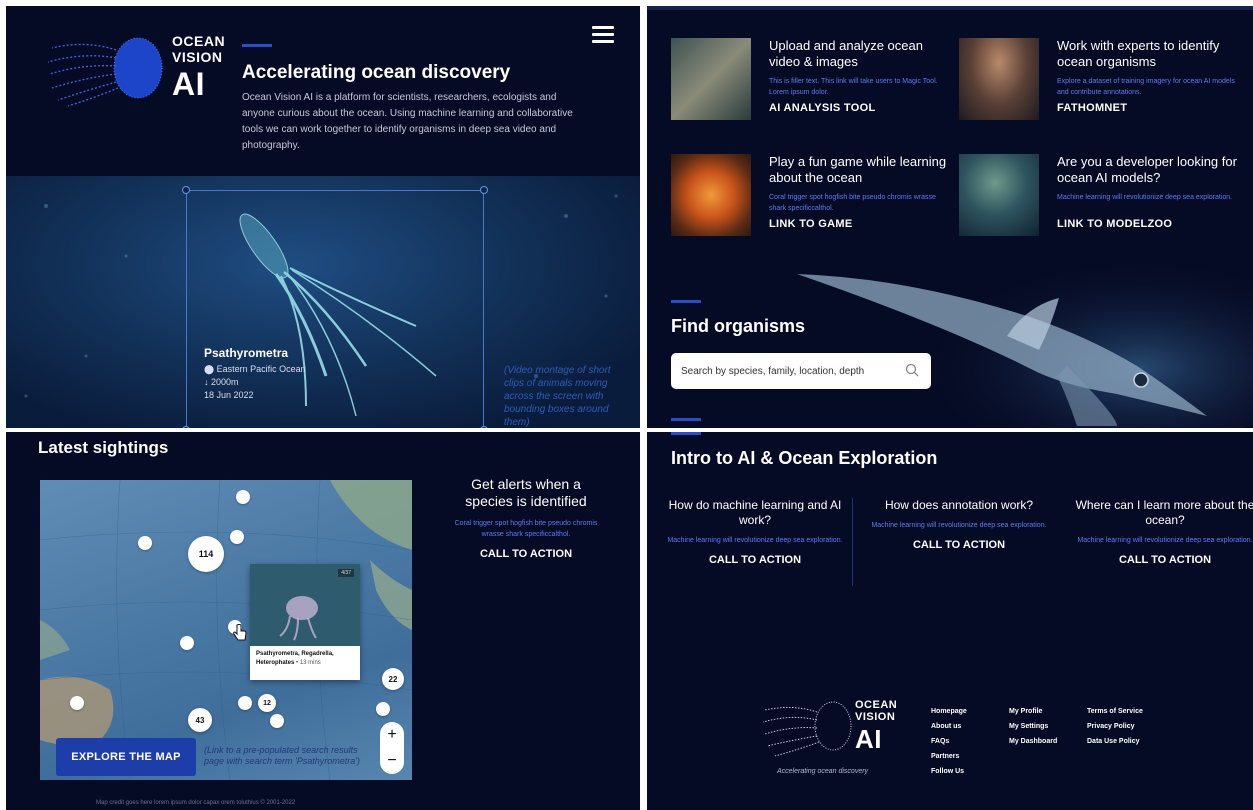  I want to click on search-input, so click(786, 371).